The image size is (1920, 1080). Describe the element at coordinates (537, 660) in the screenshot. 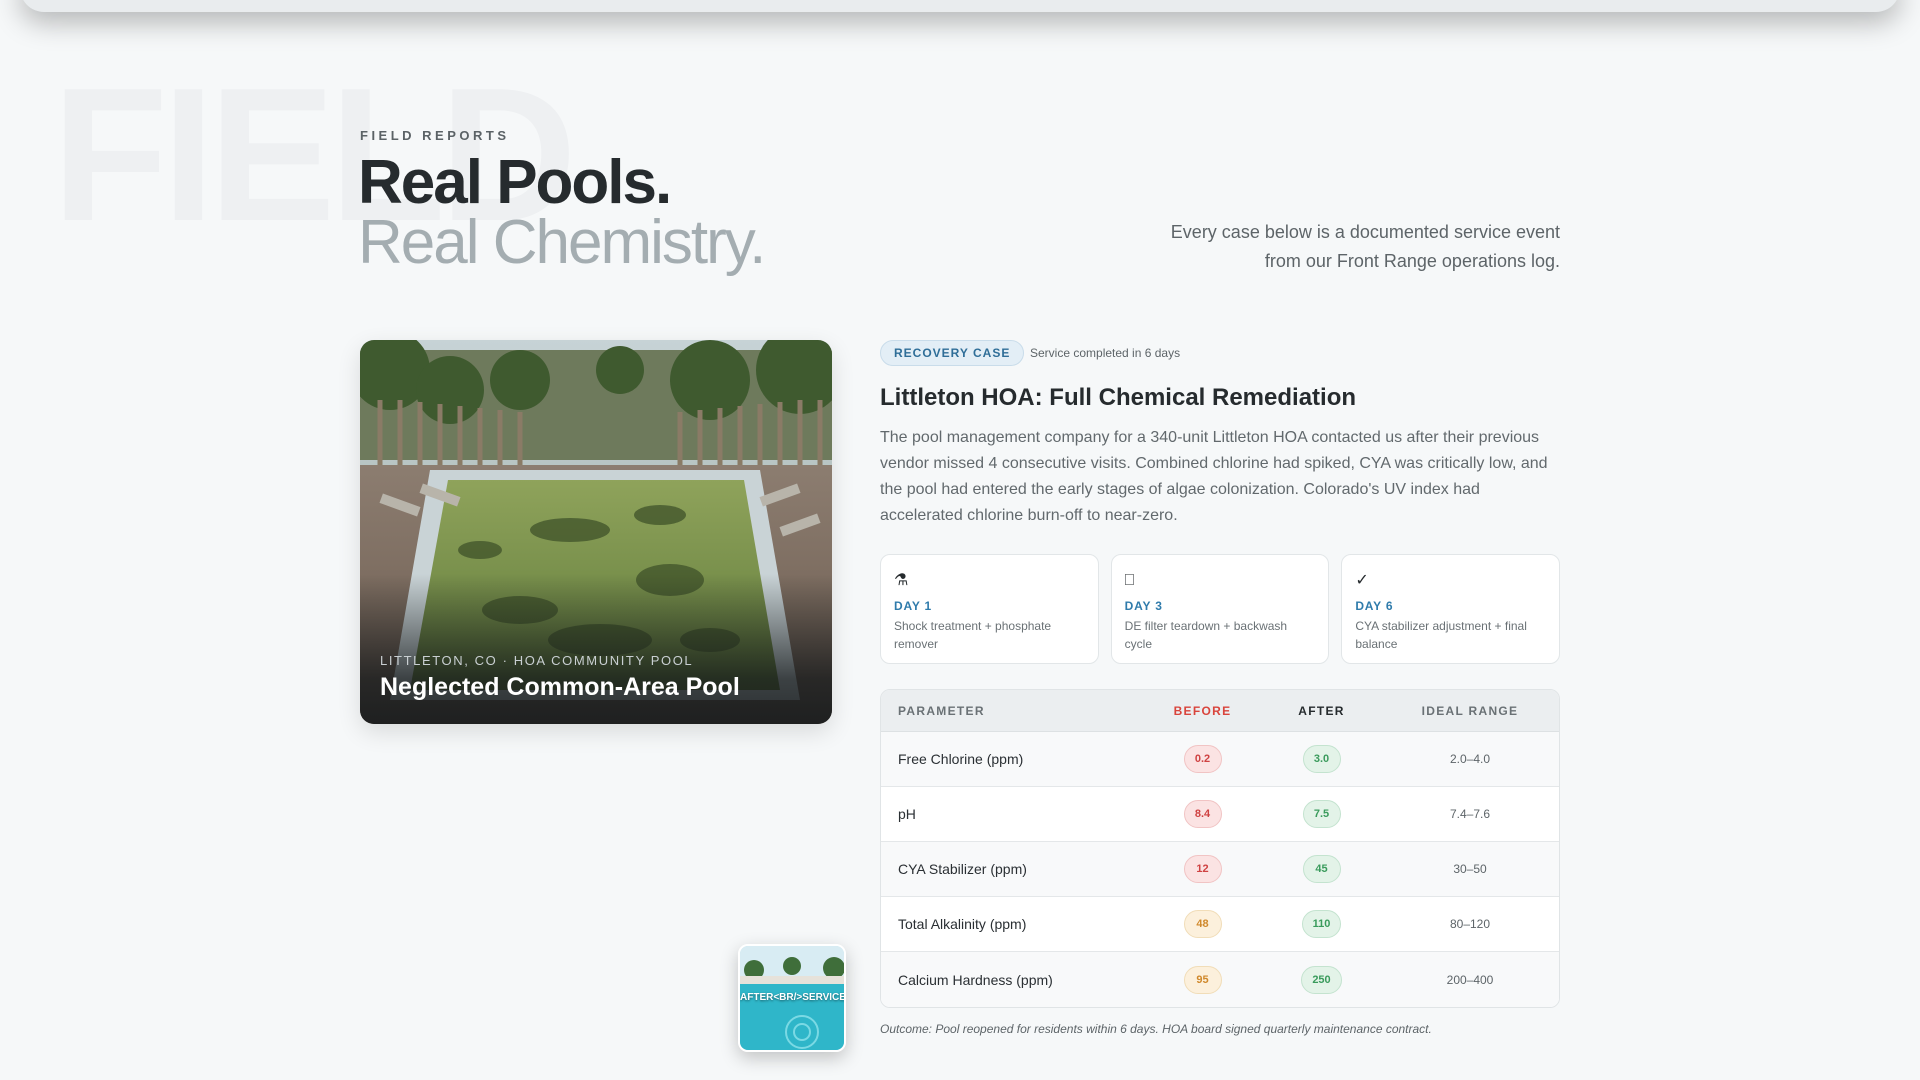

I see `photo-location: LITTLETON, CO · HOA COMMUNITY POOL` at that location.